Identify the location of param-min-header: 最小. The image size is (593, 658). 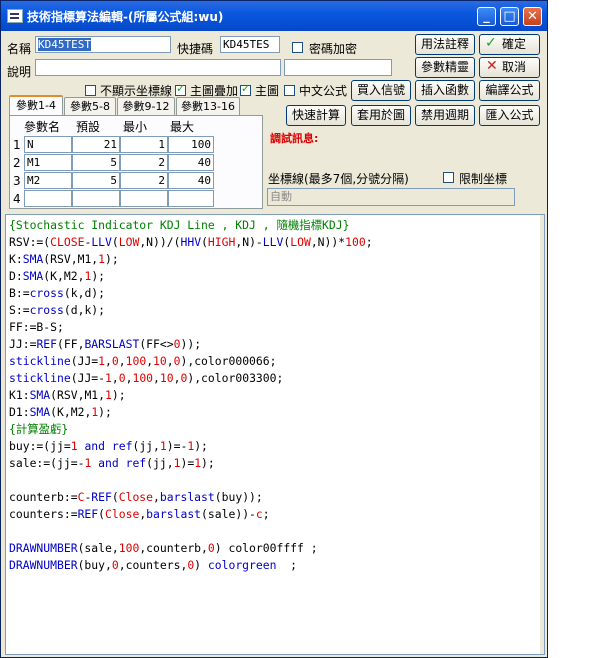
(135, 127).